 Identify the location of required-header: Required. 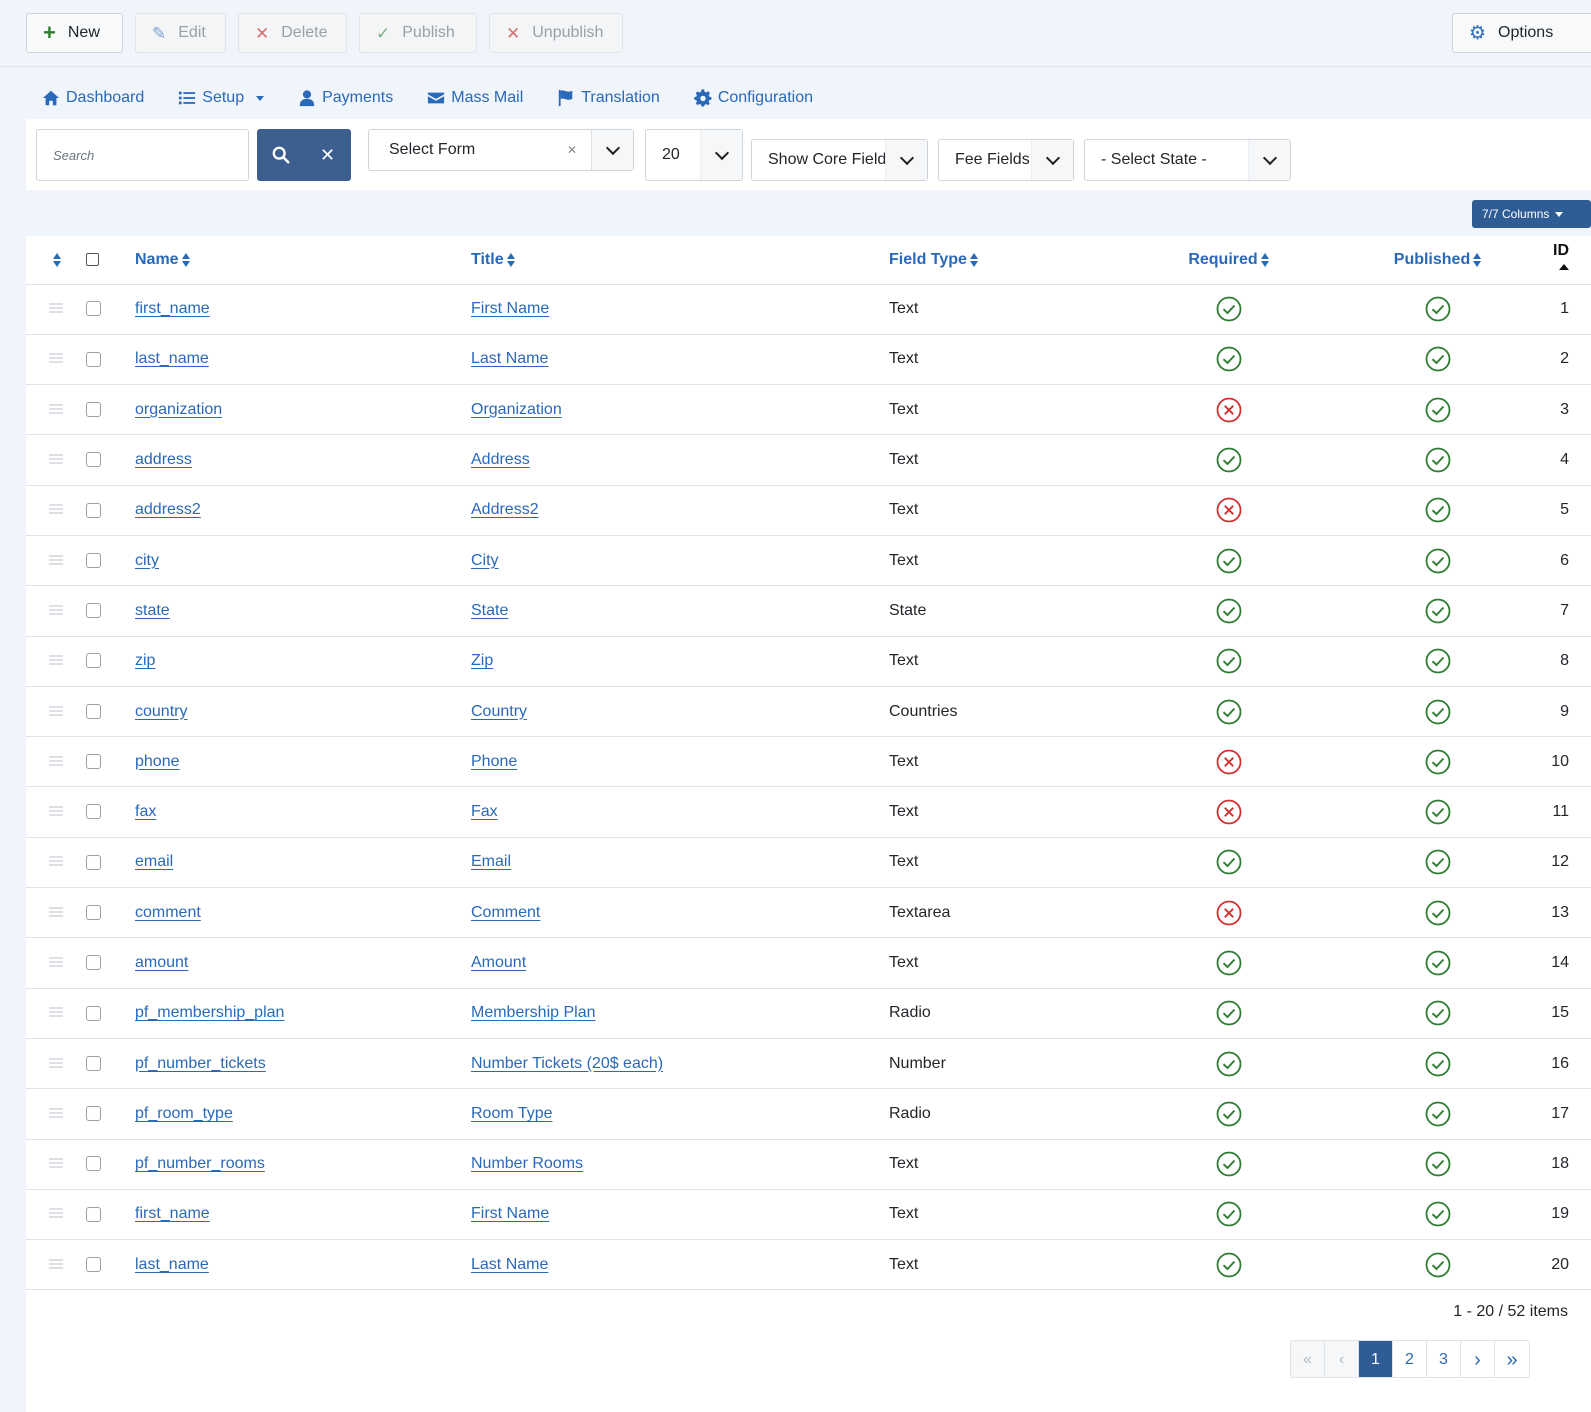
(1229, 260).